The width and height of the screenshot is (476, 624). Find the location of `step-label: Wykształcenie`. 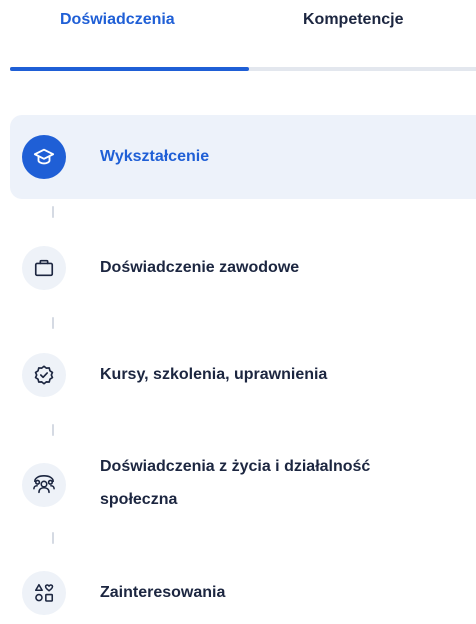

step-label: Wykształcenie is located at coordinates (155, 156).